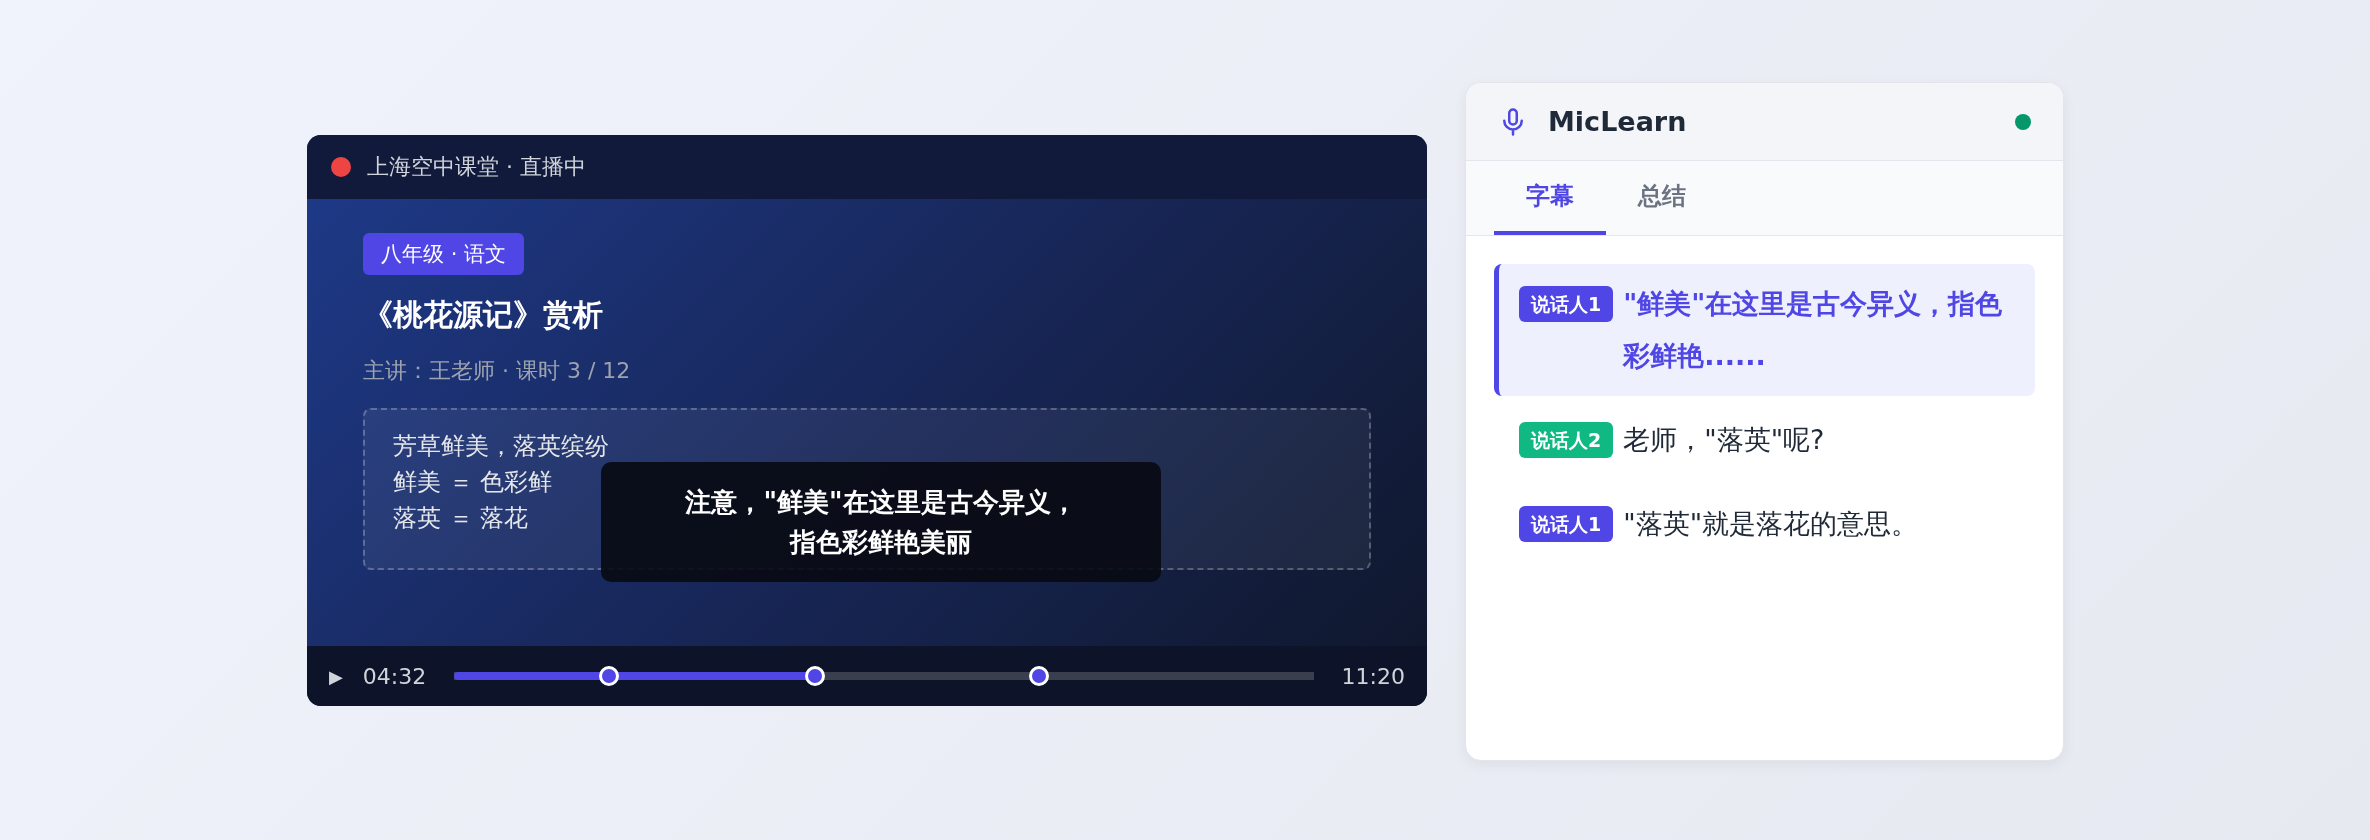 The image size is (2370, 840). Describe the element at coordinates (1566, 440) in the screenshot. I see `speaker-badge: 说话人2` at that location.